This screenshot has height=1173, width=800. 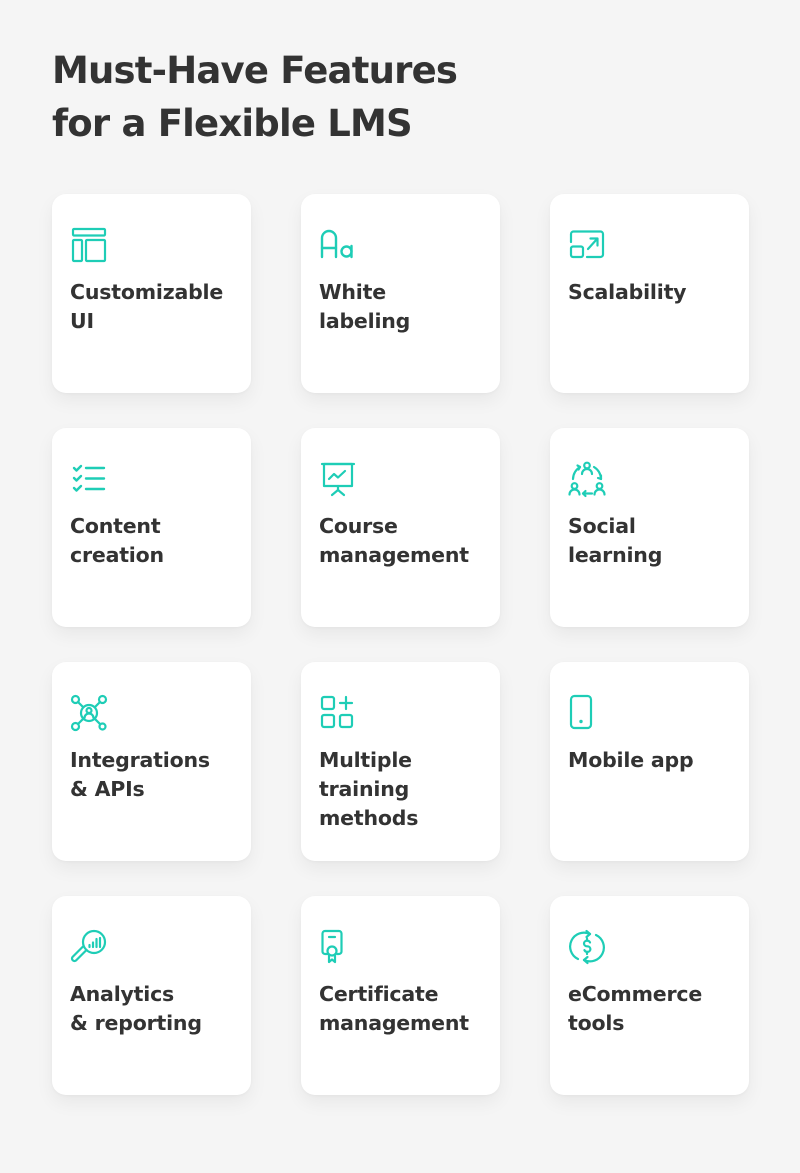 I want to click on feature-card-social-learning: Social learning, so click(x=649, y=527).